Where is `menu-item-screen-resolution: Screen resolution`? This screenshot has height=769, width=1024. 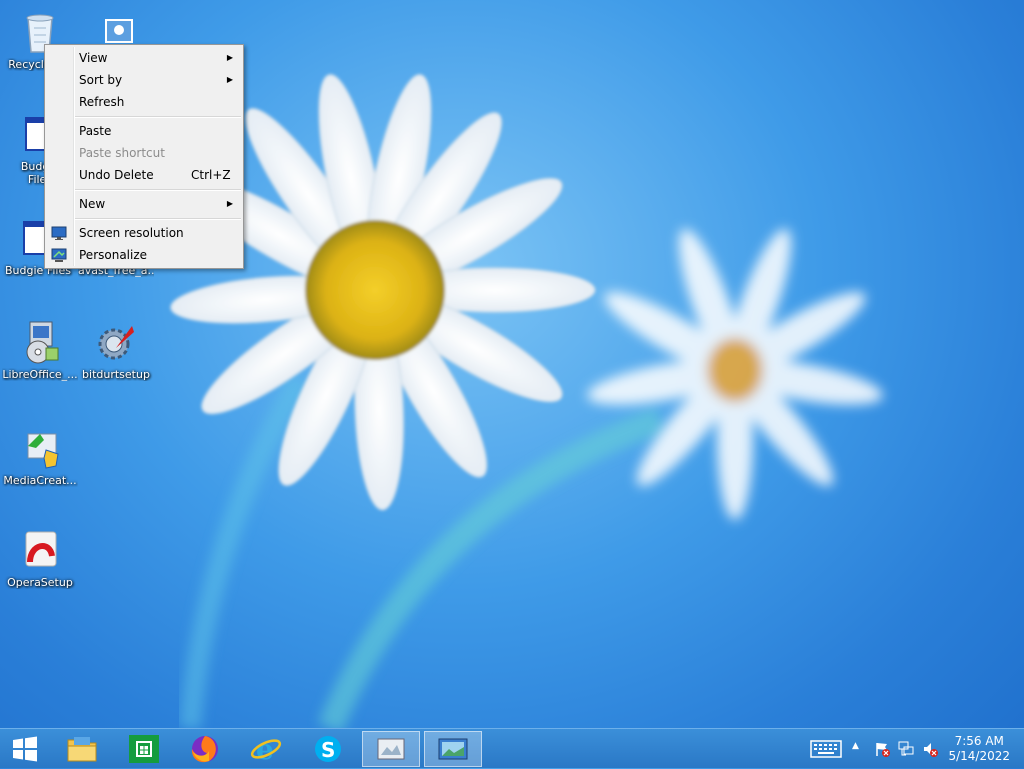
menu-item-screen-resolution: Screen resolution is located at coordinates (144, 233).